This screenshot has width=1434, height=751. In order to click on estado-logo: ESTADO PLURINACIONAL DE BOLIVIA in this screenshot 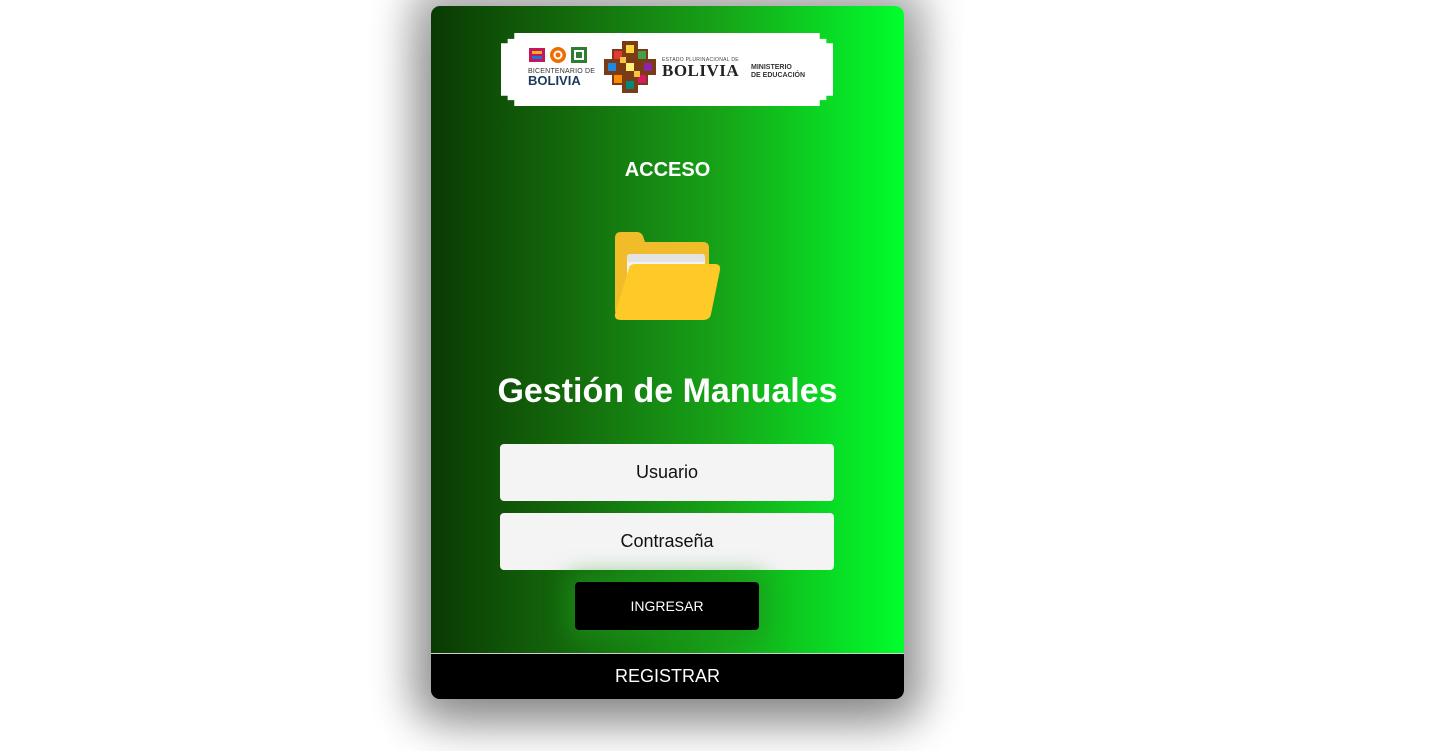, I will do `click(700, 68)`.